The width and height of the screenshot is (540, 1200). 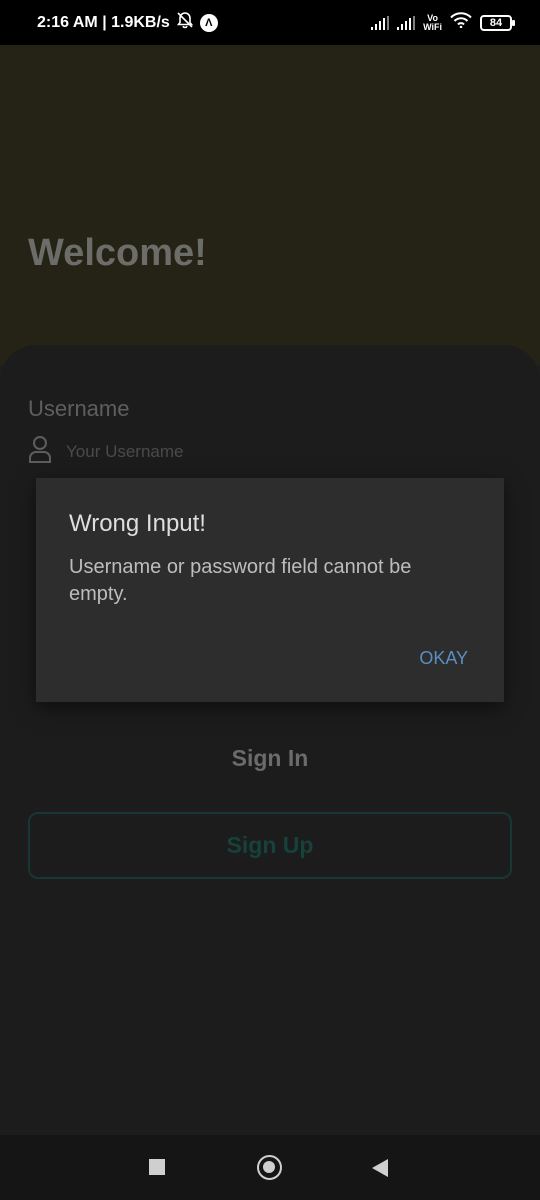 What do you see at coordinates (432, 26) in the screenshot?
I see `vowifi-bottom: WiFi` at bounding box center [432, 26].